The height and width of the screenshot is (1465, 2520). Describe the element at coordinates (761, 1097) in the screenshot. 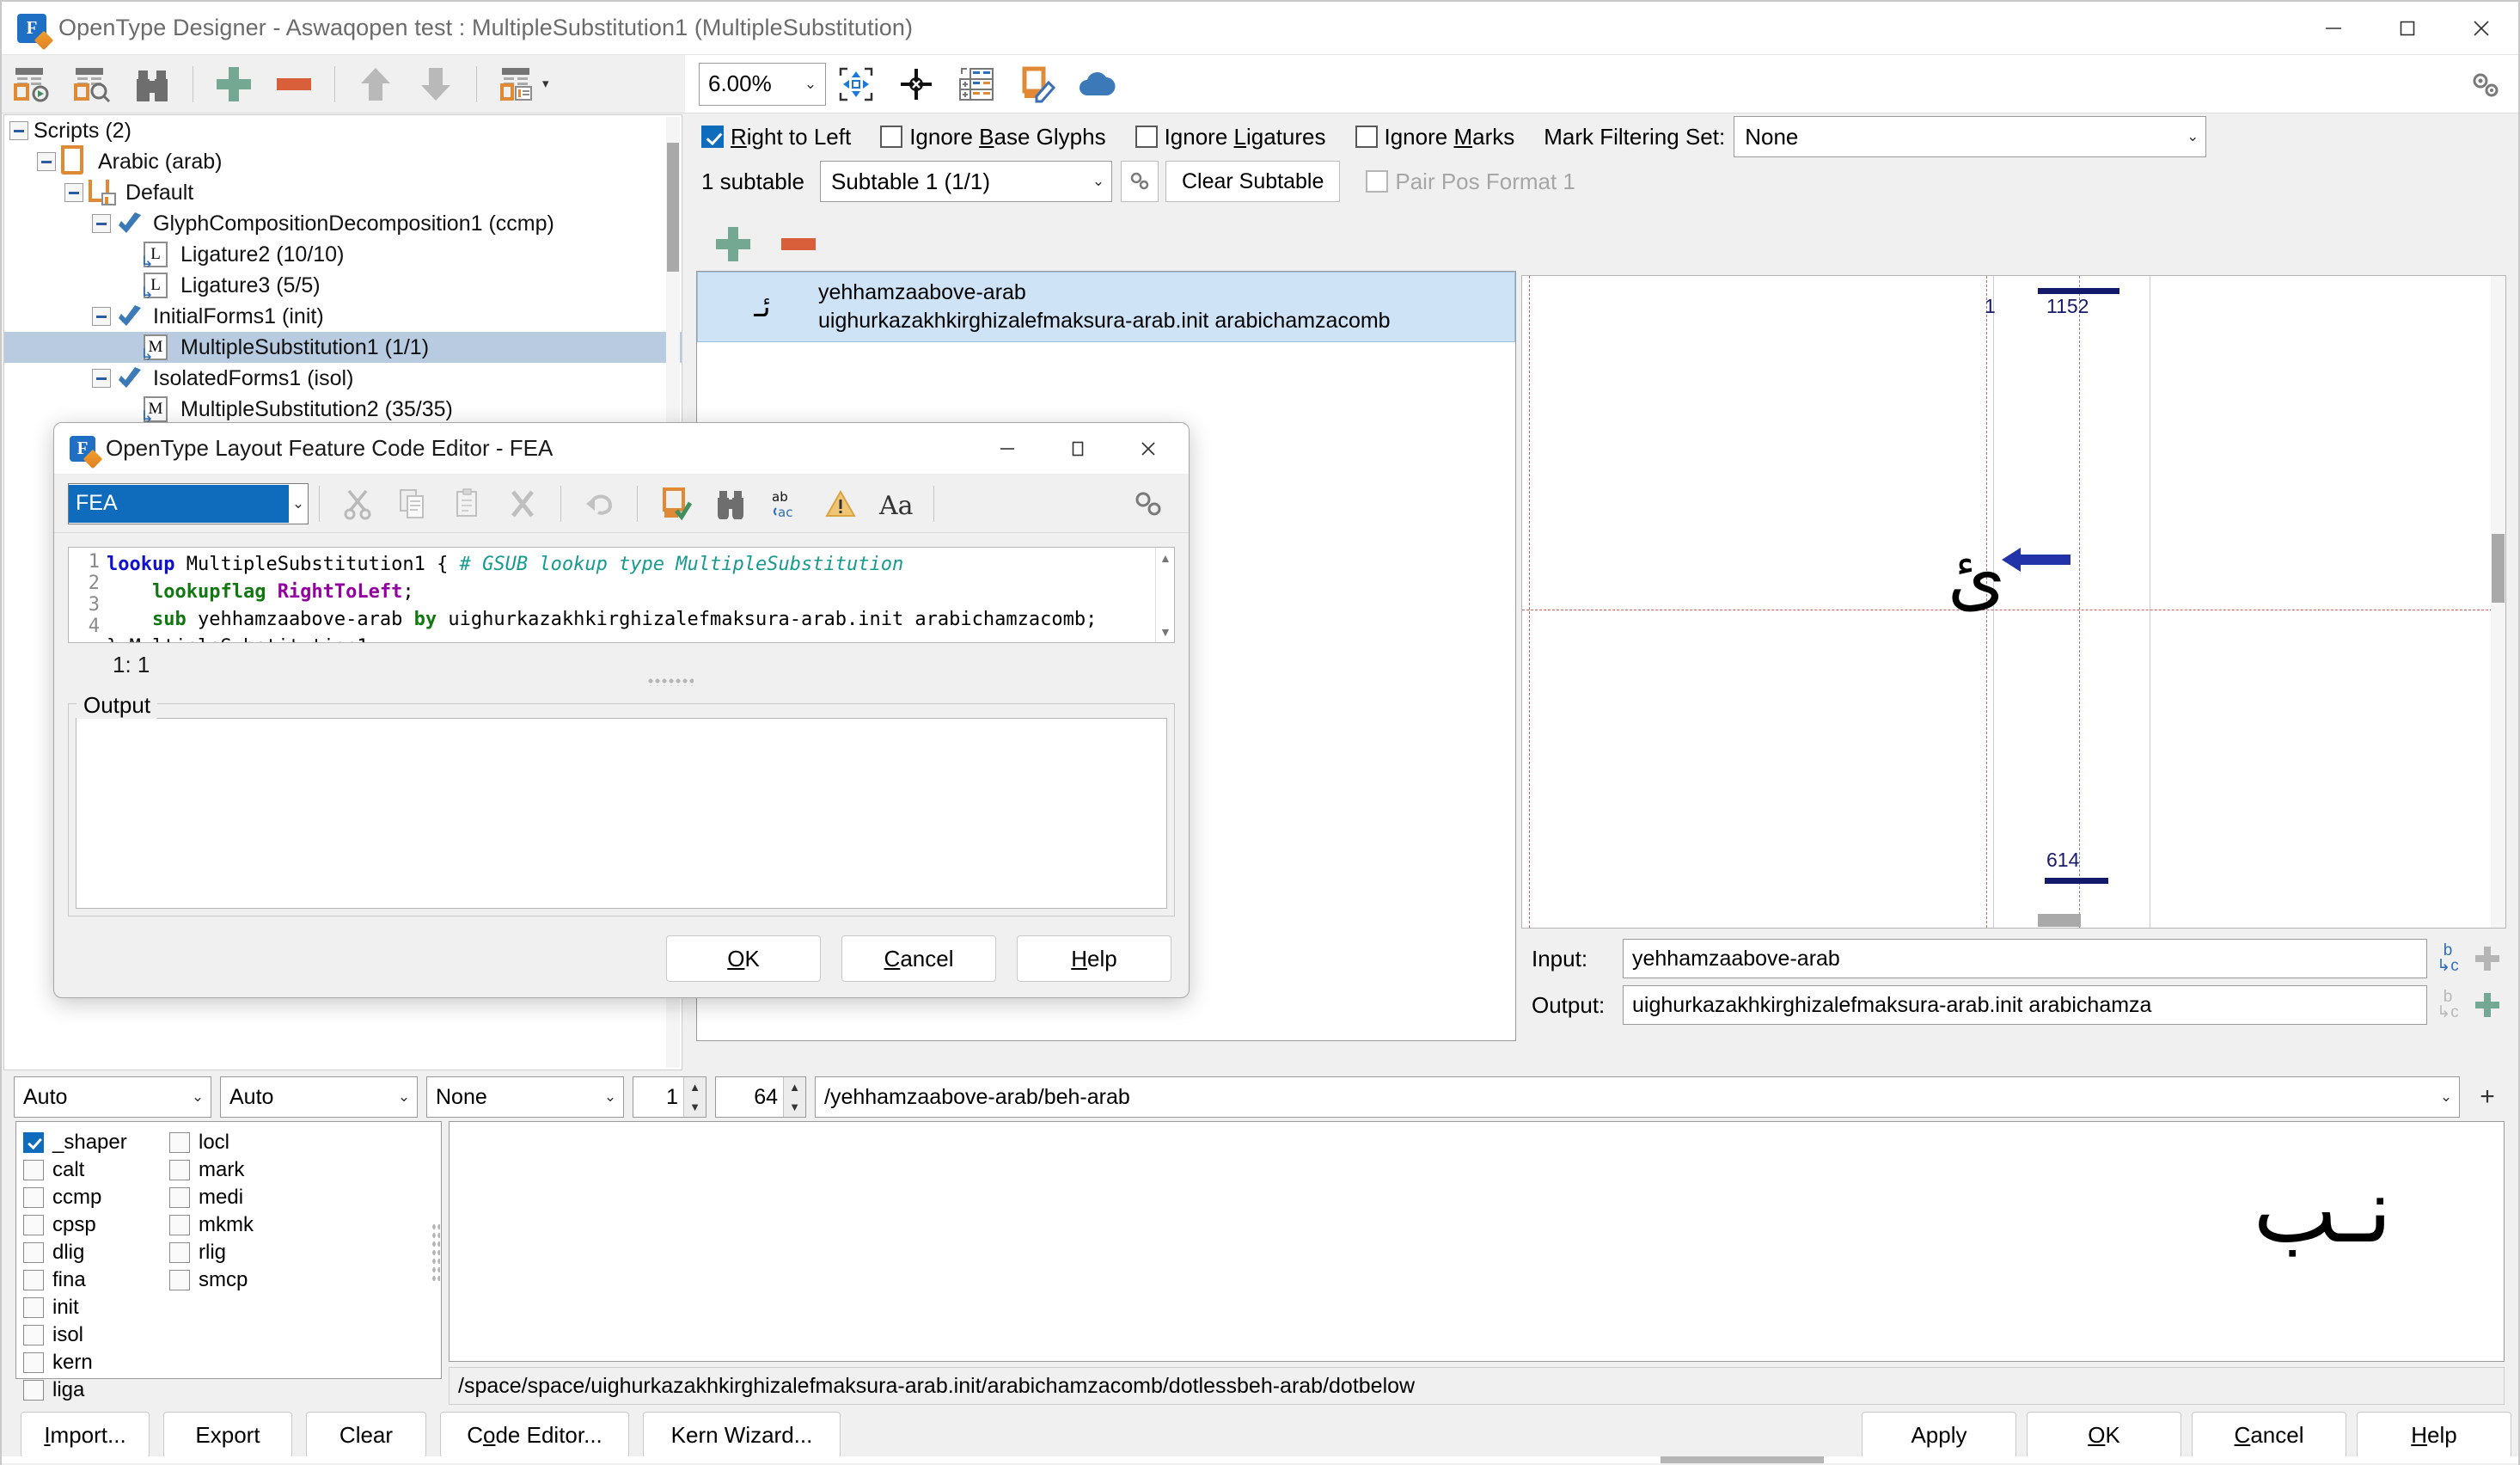

I see `size-spinner: 64 ▲ ▼` at that location.